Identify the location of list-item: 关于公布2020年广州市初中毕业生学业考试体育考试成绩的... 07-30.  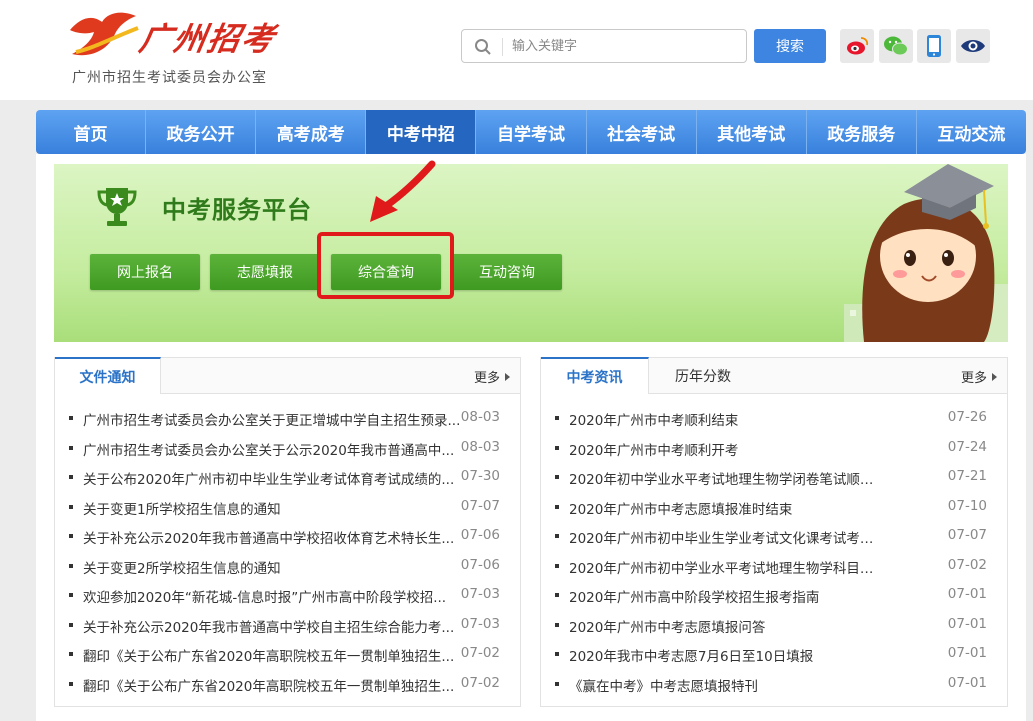
(287, 478).